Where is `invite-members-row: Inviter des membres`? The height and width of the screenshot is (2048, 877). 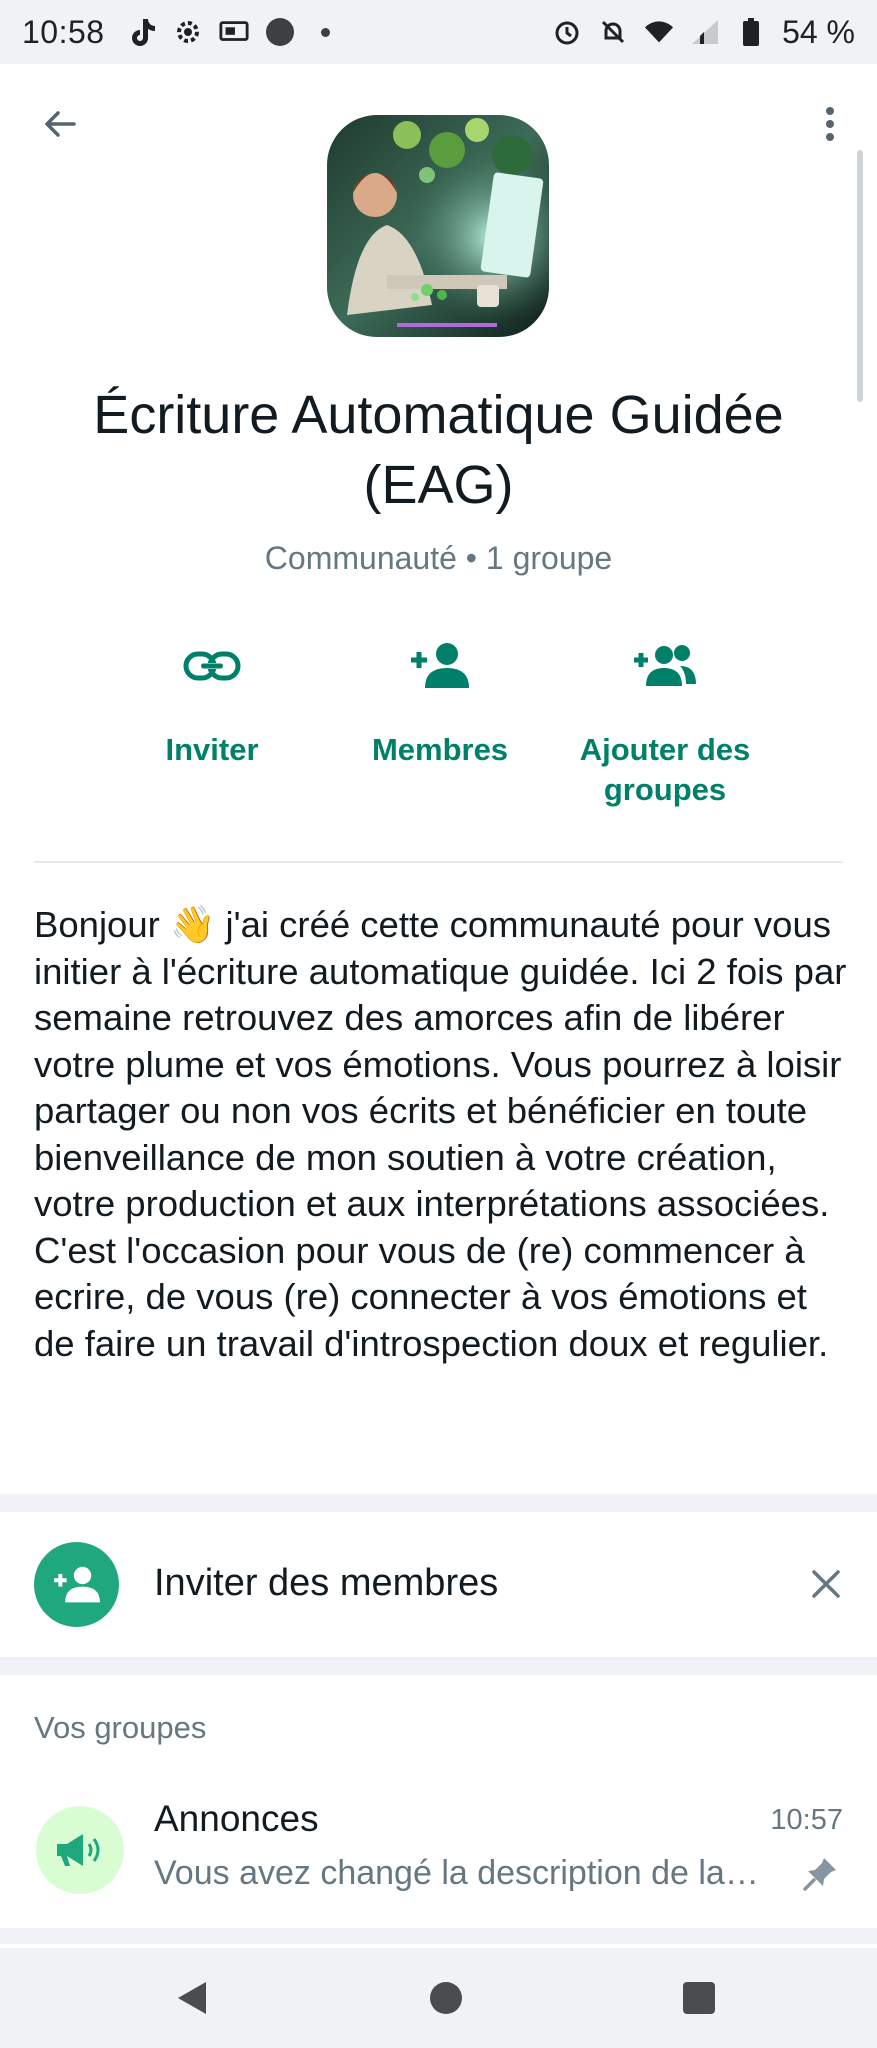 invite-members-row: Inviter des membres is located at coordinates (438, 1584).